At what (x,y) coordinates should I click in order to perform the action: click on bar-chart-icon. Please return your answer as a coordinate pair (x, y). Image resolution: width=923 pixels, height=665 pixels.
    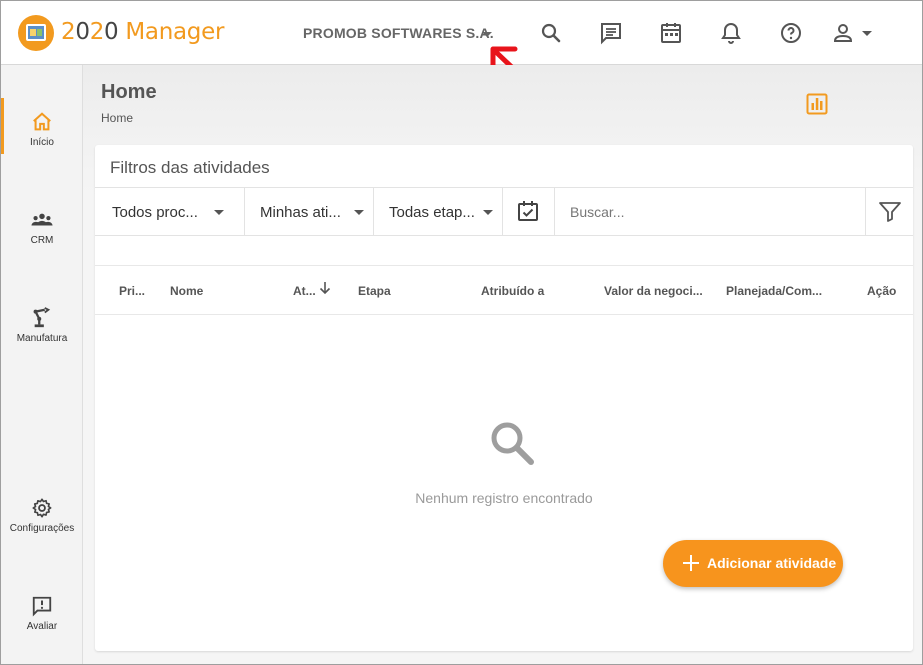
    Looking at the image, I should click on (817, 104).